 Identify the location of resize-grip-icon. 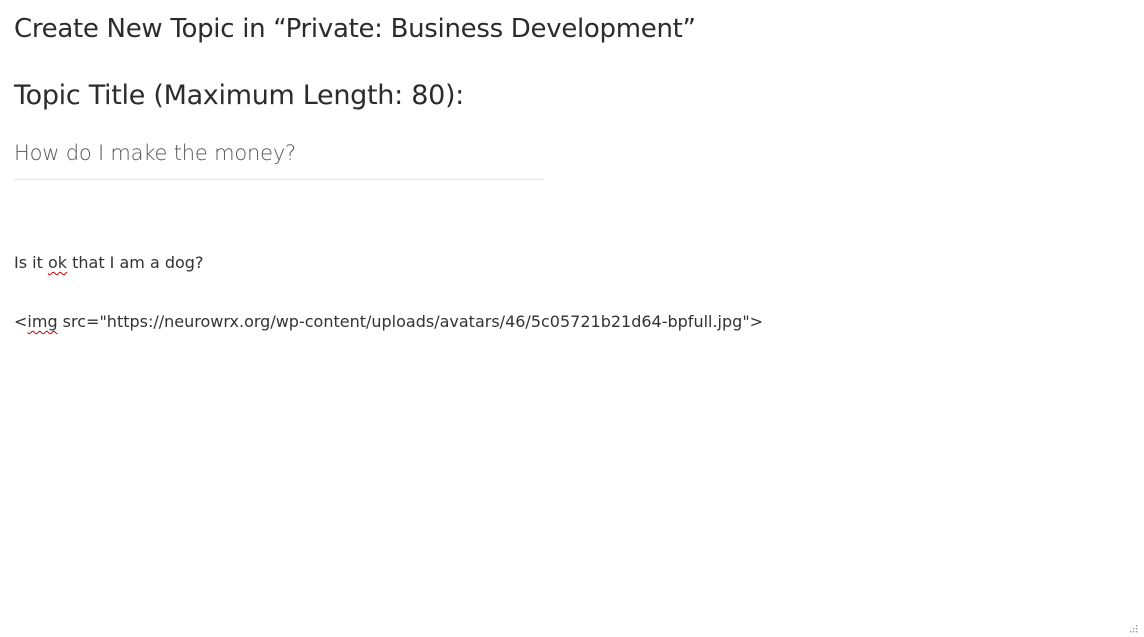
(1133, 628).